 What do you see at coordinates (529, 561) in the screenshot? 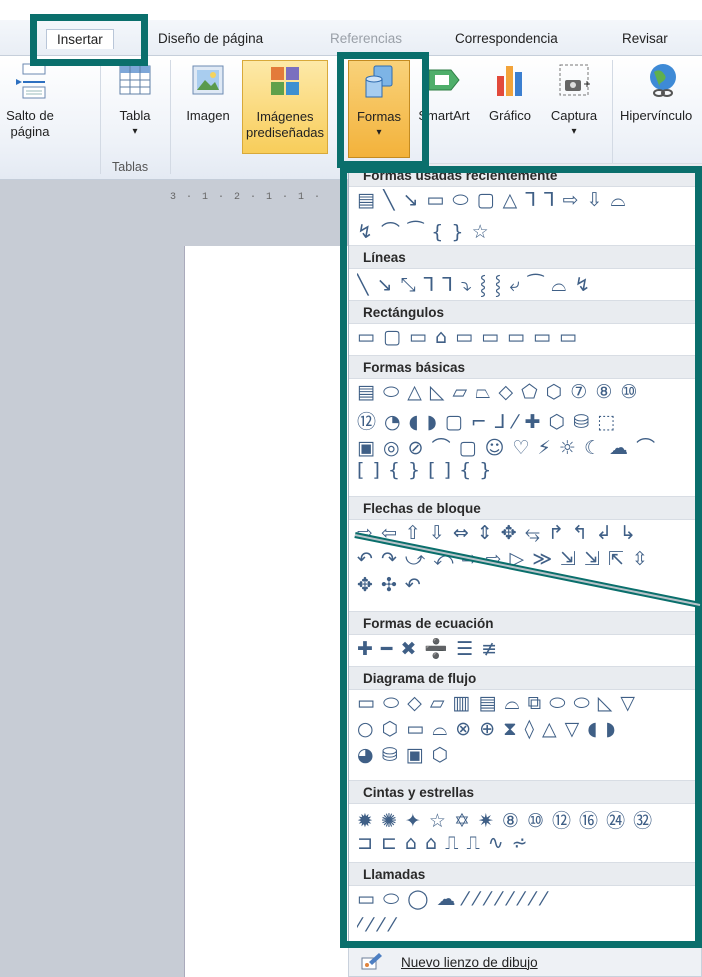
I see `shape-row: ↶ ↷ ⤻ ⤺ ⇨ ⇨ ▷ ≫ ⇲ ⇲ ⇱ ⇳` at bounding box center [529, 561].